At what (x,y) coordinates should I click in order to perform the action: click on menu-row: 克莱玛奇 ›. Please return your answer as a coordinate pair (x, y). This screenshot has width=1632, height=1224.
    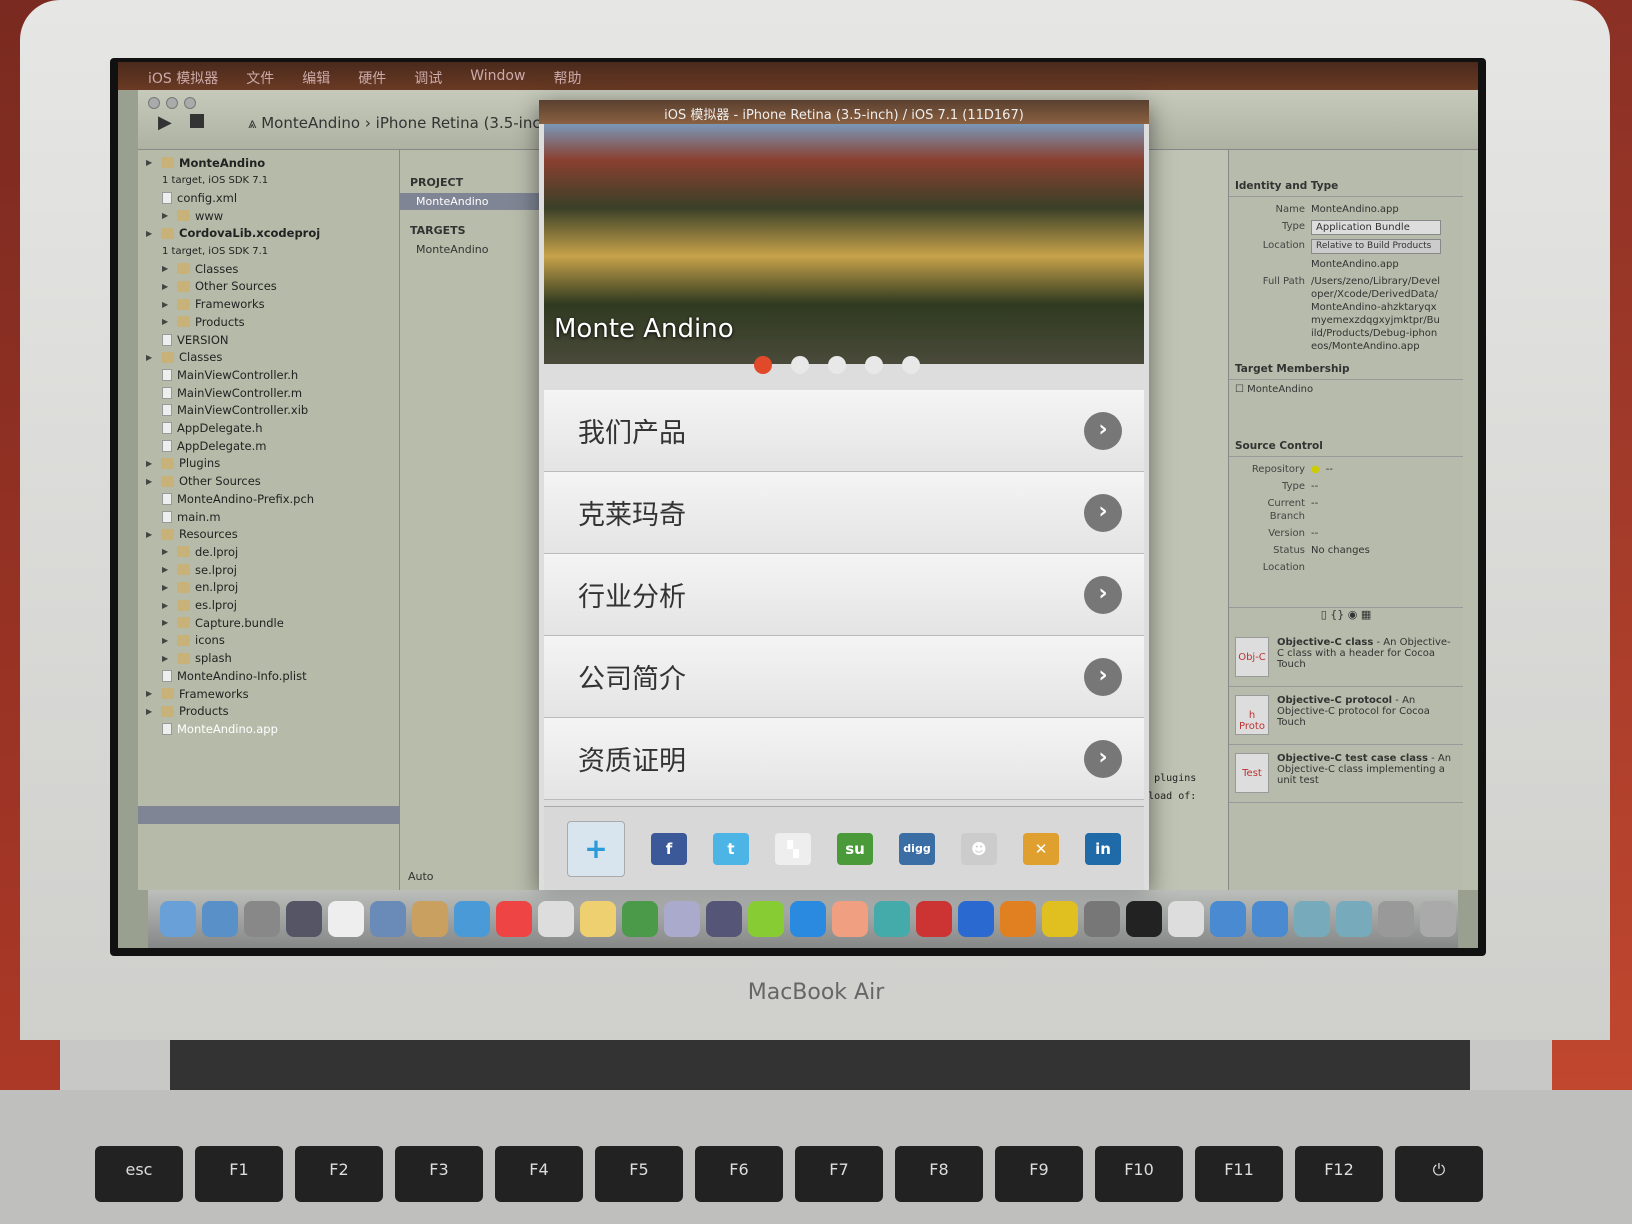
    Looking at the image, I should click on (844, 513).